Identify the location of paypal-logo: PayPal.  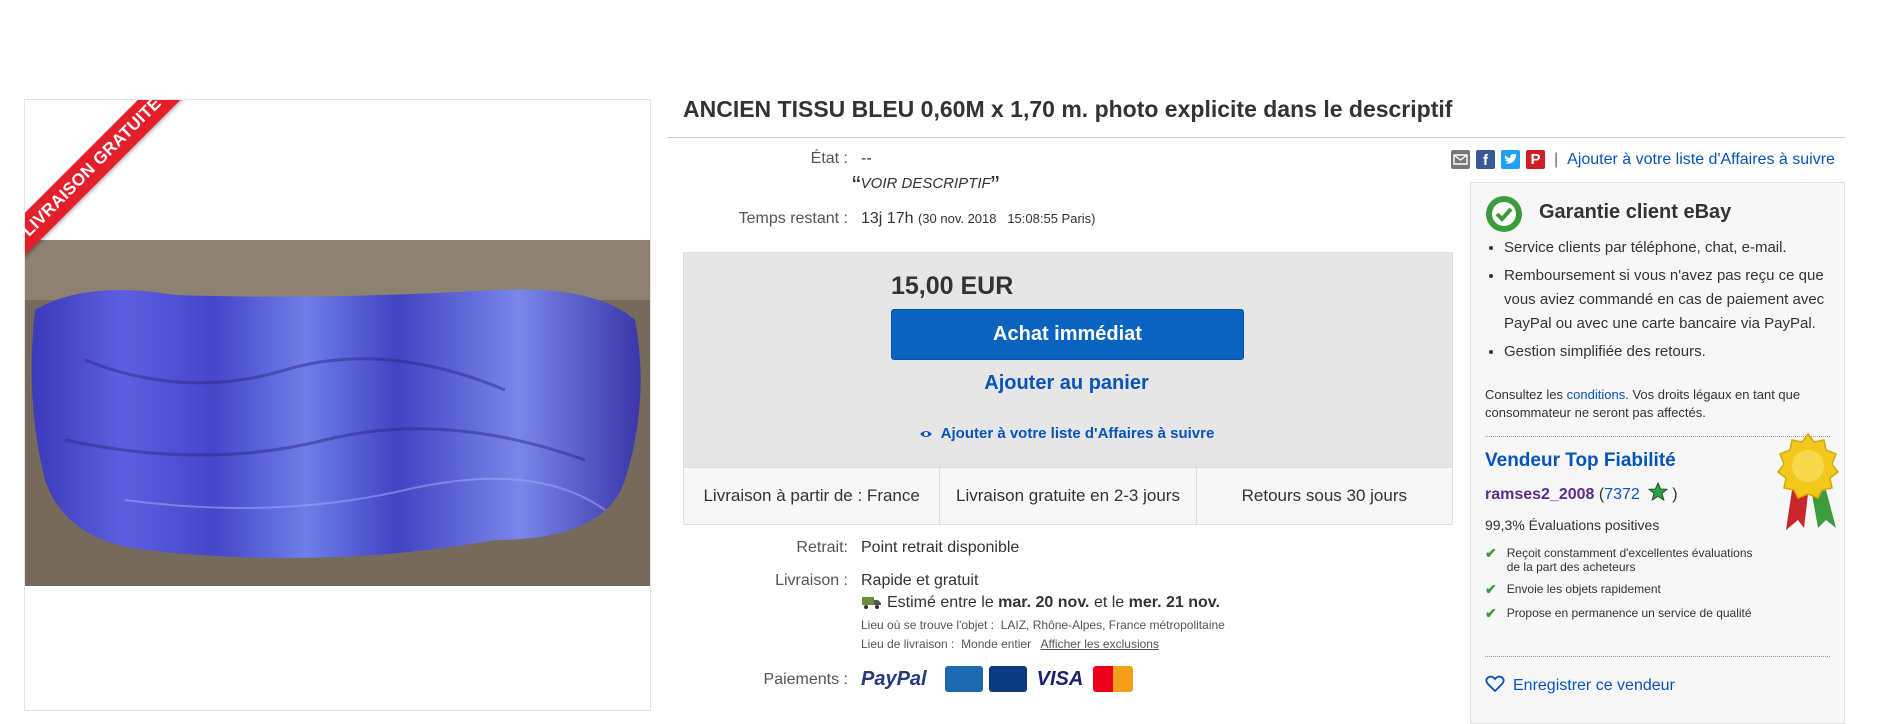
(894, 678).